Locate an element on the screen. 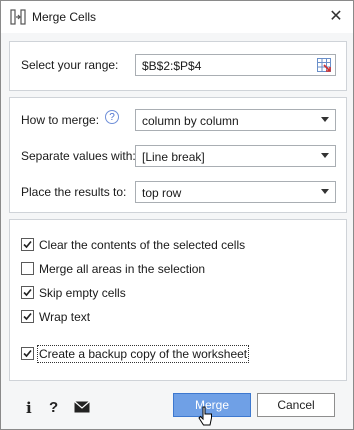 The image size is (354, 430). cancel-button: Cancel is located at coordinates (296, 405).